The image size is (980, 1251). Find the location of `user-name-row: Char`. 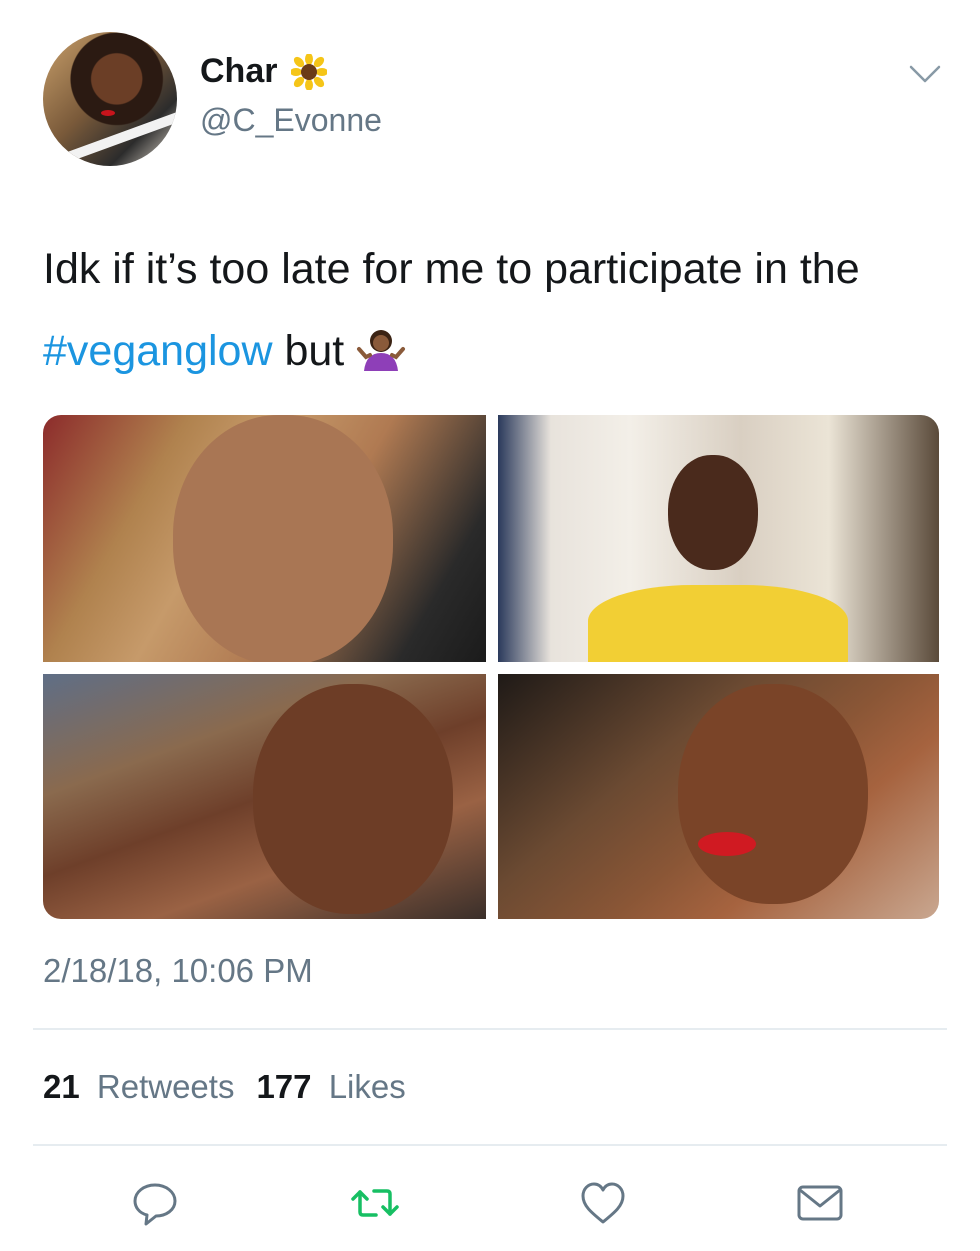

user-name-row: Char is located at coordinates (264, 71).